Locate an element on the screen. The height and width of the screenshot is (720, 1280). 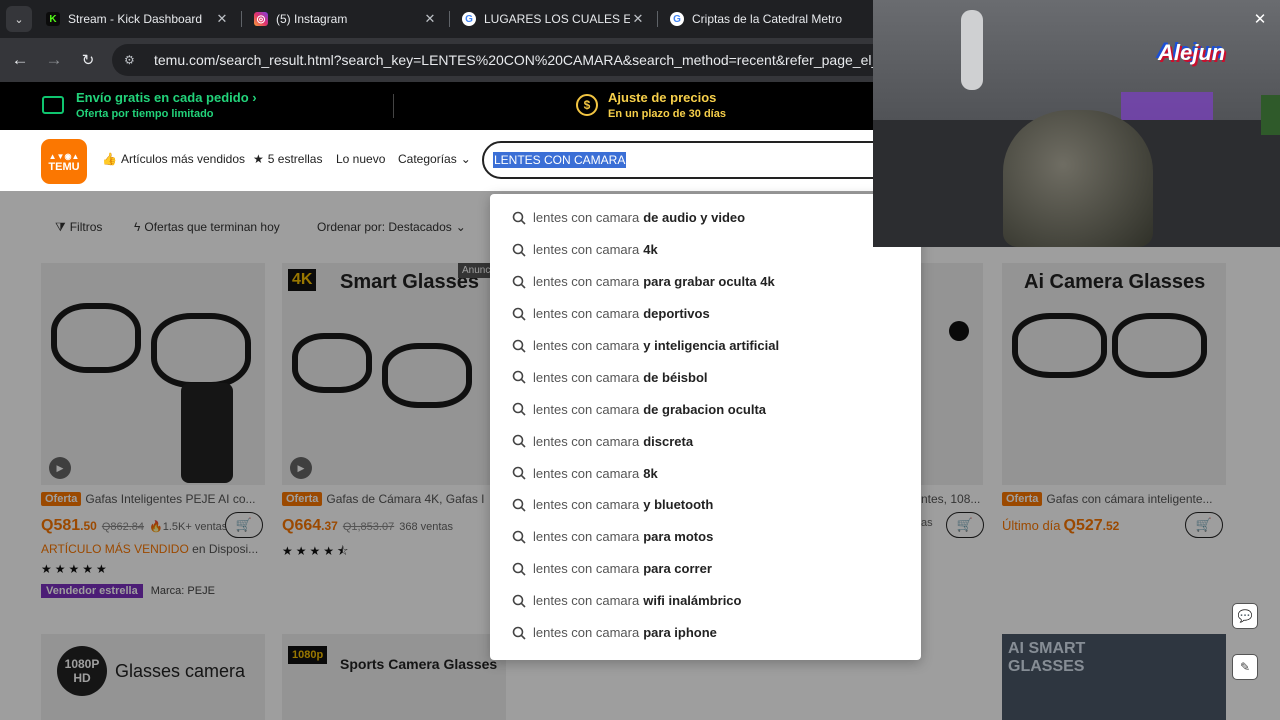
suggestion-item: lentes con camara deportivos is located at coordinates (705, 314).